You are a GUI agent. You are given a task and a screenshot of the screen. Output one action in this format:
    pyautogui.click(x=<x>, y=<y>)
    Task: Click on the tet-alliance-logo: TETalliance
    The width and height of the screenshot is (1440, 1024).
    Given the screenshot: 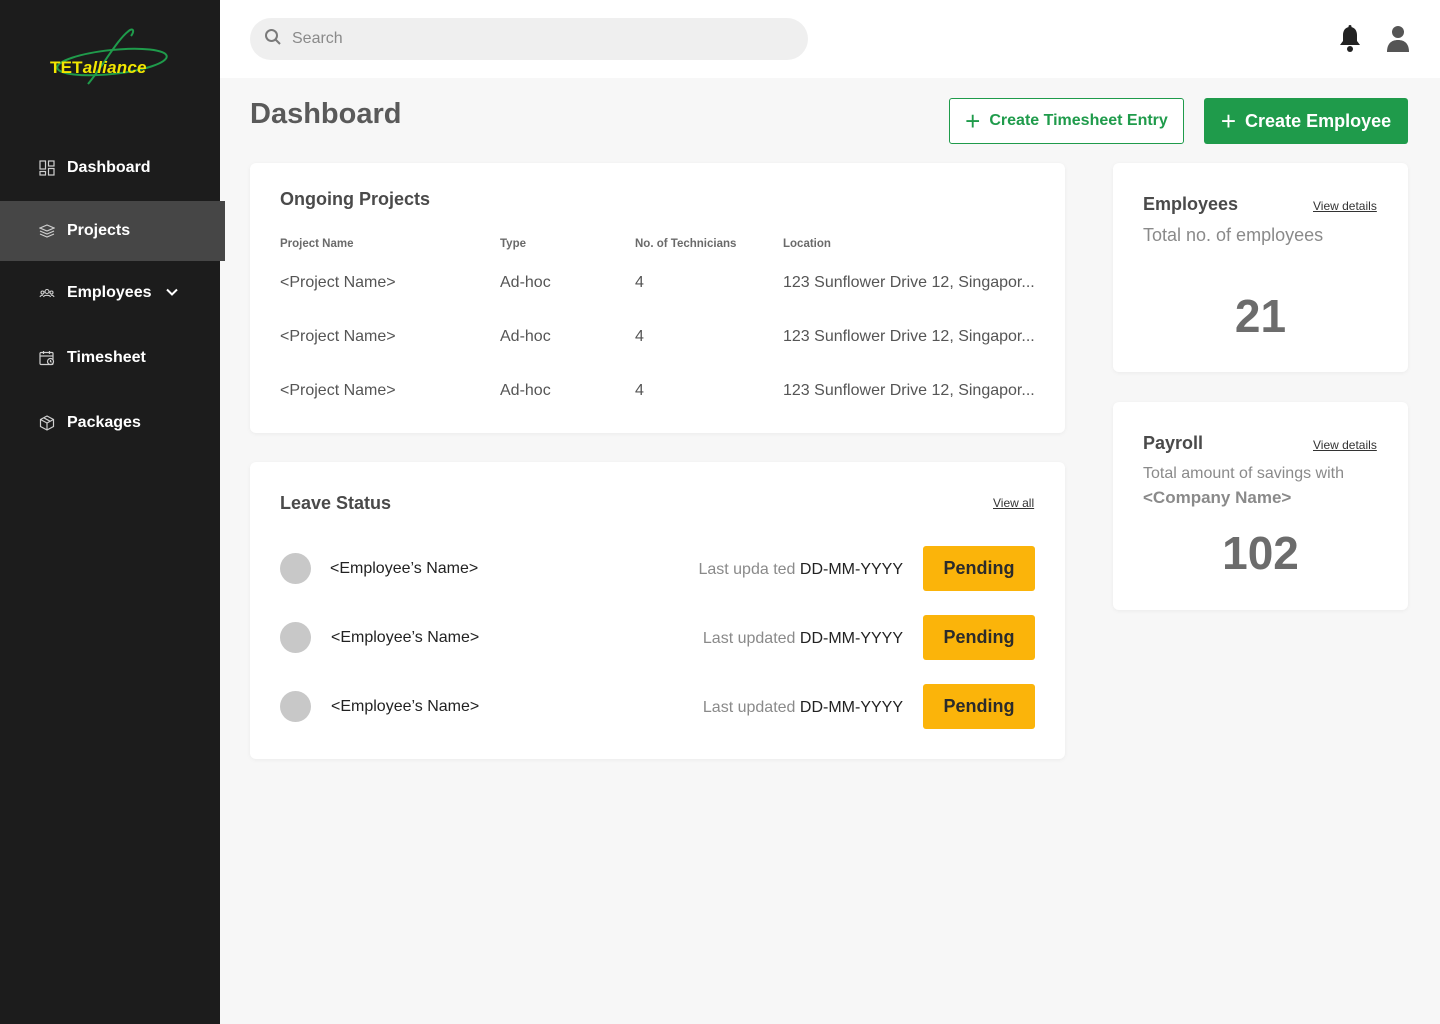 What is the action you would take?
    pyautogui.click(x=111, y=57)
    